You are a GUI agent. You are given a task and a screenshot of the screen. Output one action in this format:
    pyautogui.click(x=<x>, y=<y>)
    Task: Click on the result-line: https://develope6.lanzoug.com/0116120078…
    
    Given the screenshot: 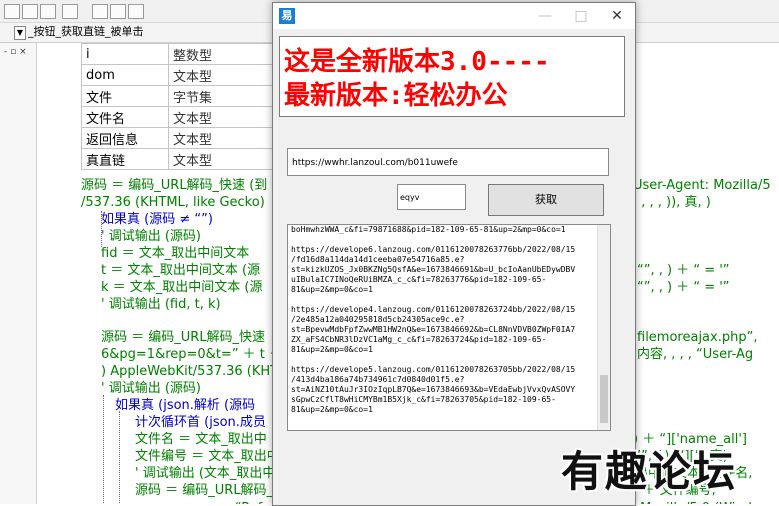 What is the action you would take?
    pyautogui.click(x=433, y=249)
    